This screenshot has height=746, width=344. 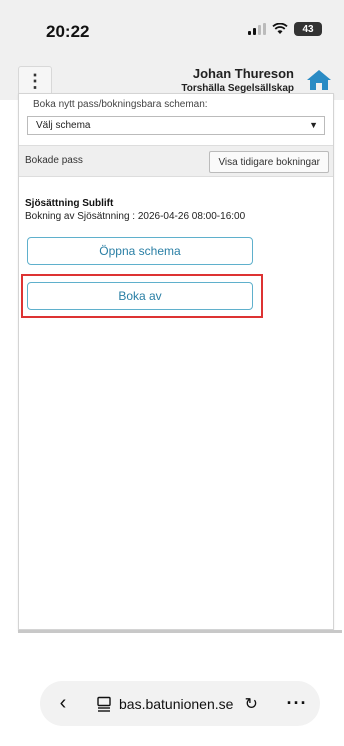 I want to click on url-text: bas.batunionen.se, so click(x=176, y=703).